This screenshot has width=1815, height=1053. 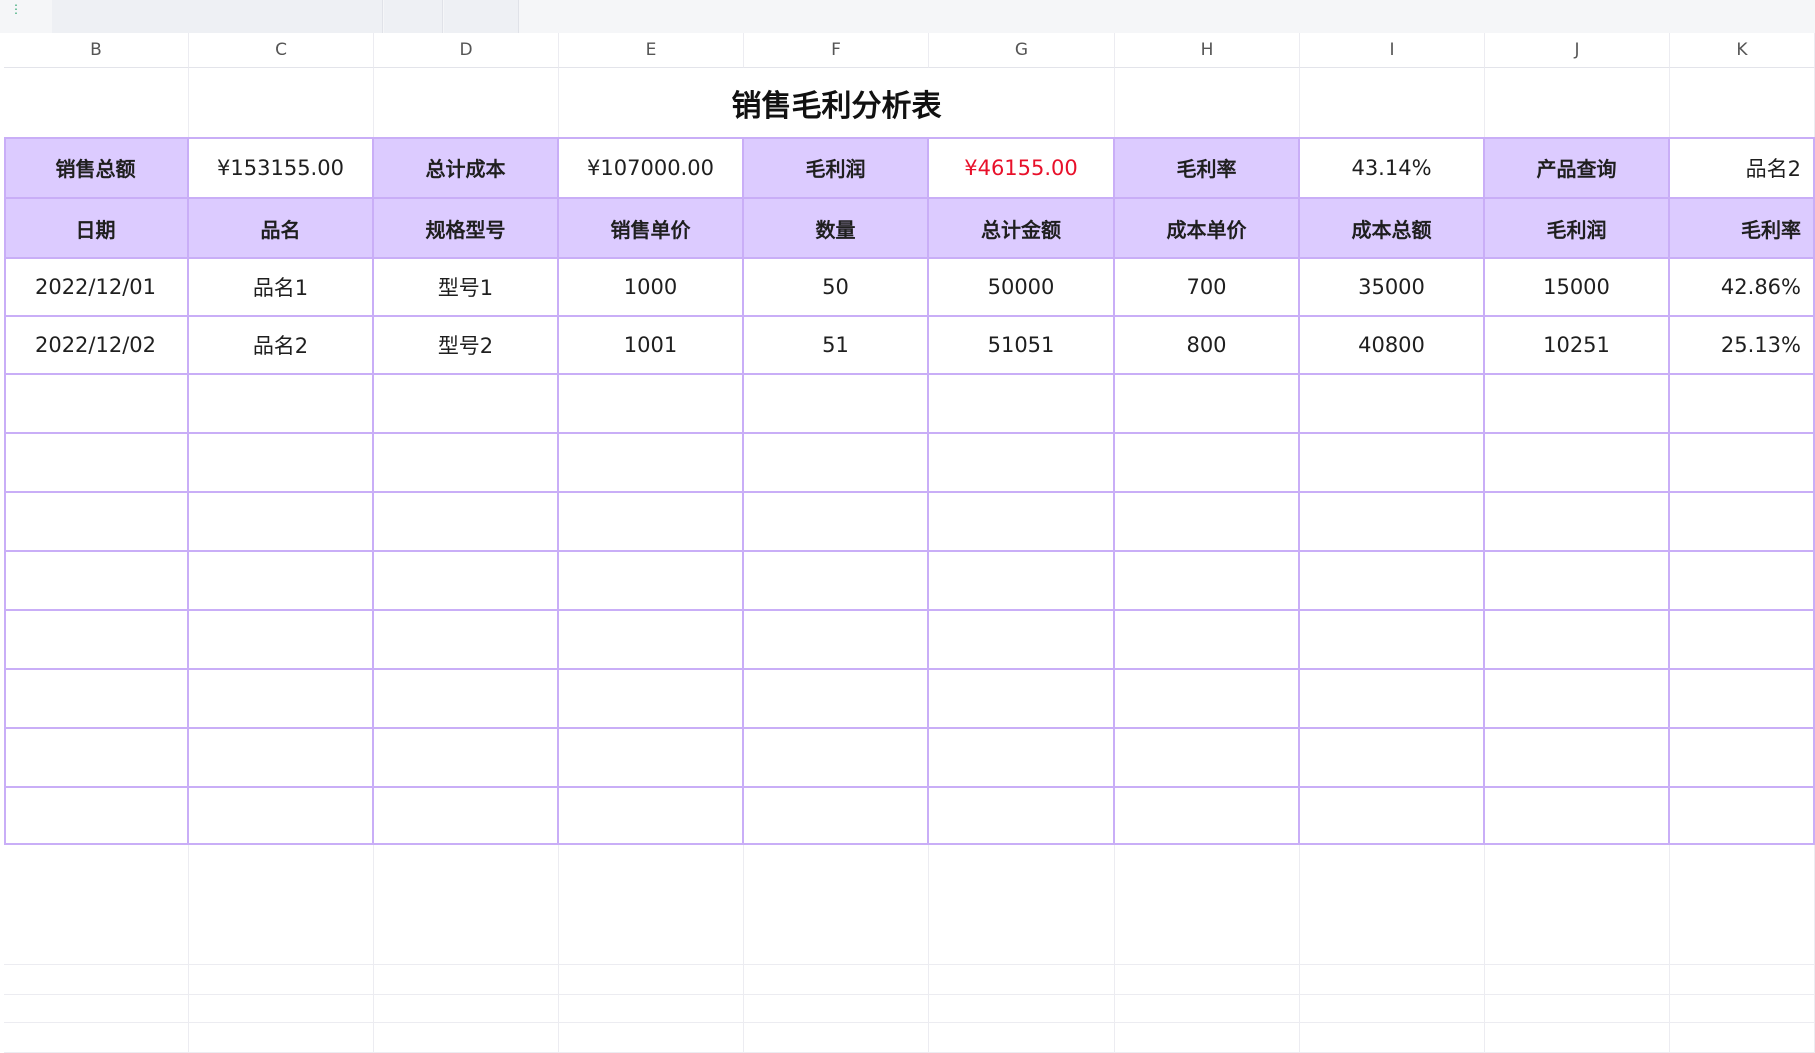 What do you see at coordinates (651, 168) in the screenshot?
I see `cost-total-value: ¥107000.00` at bounding box center [651, 168].